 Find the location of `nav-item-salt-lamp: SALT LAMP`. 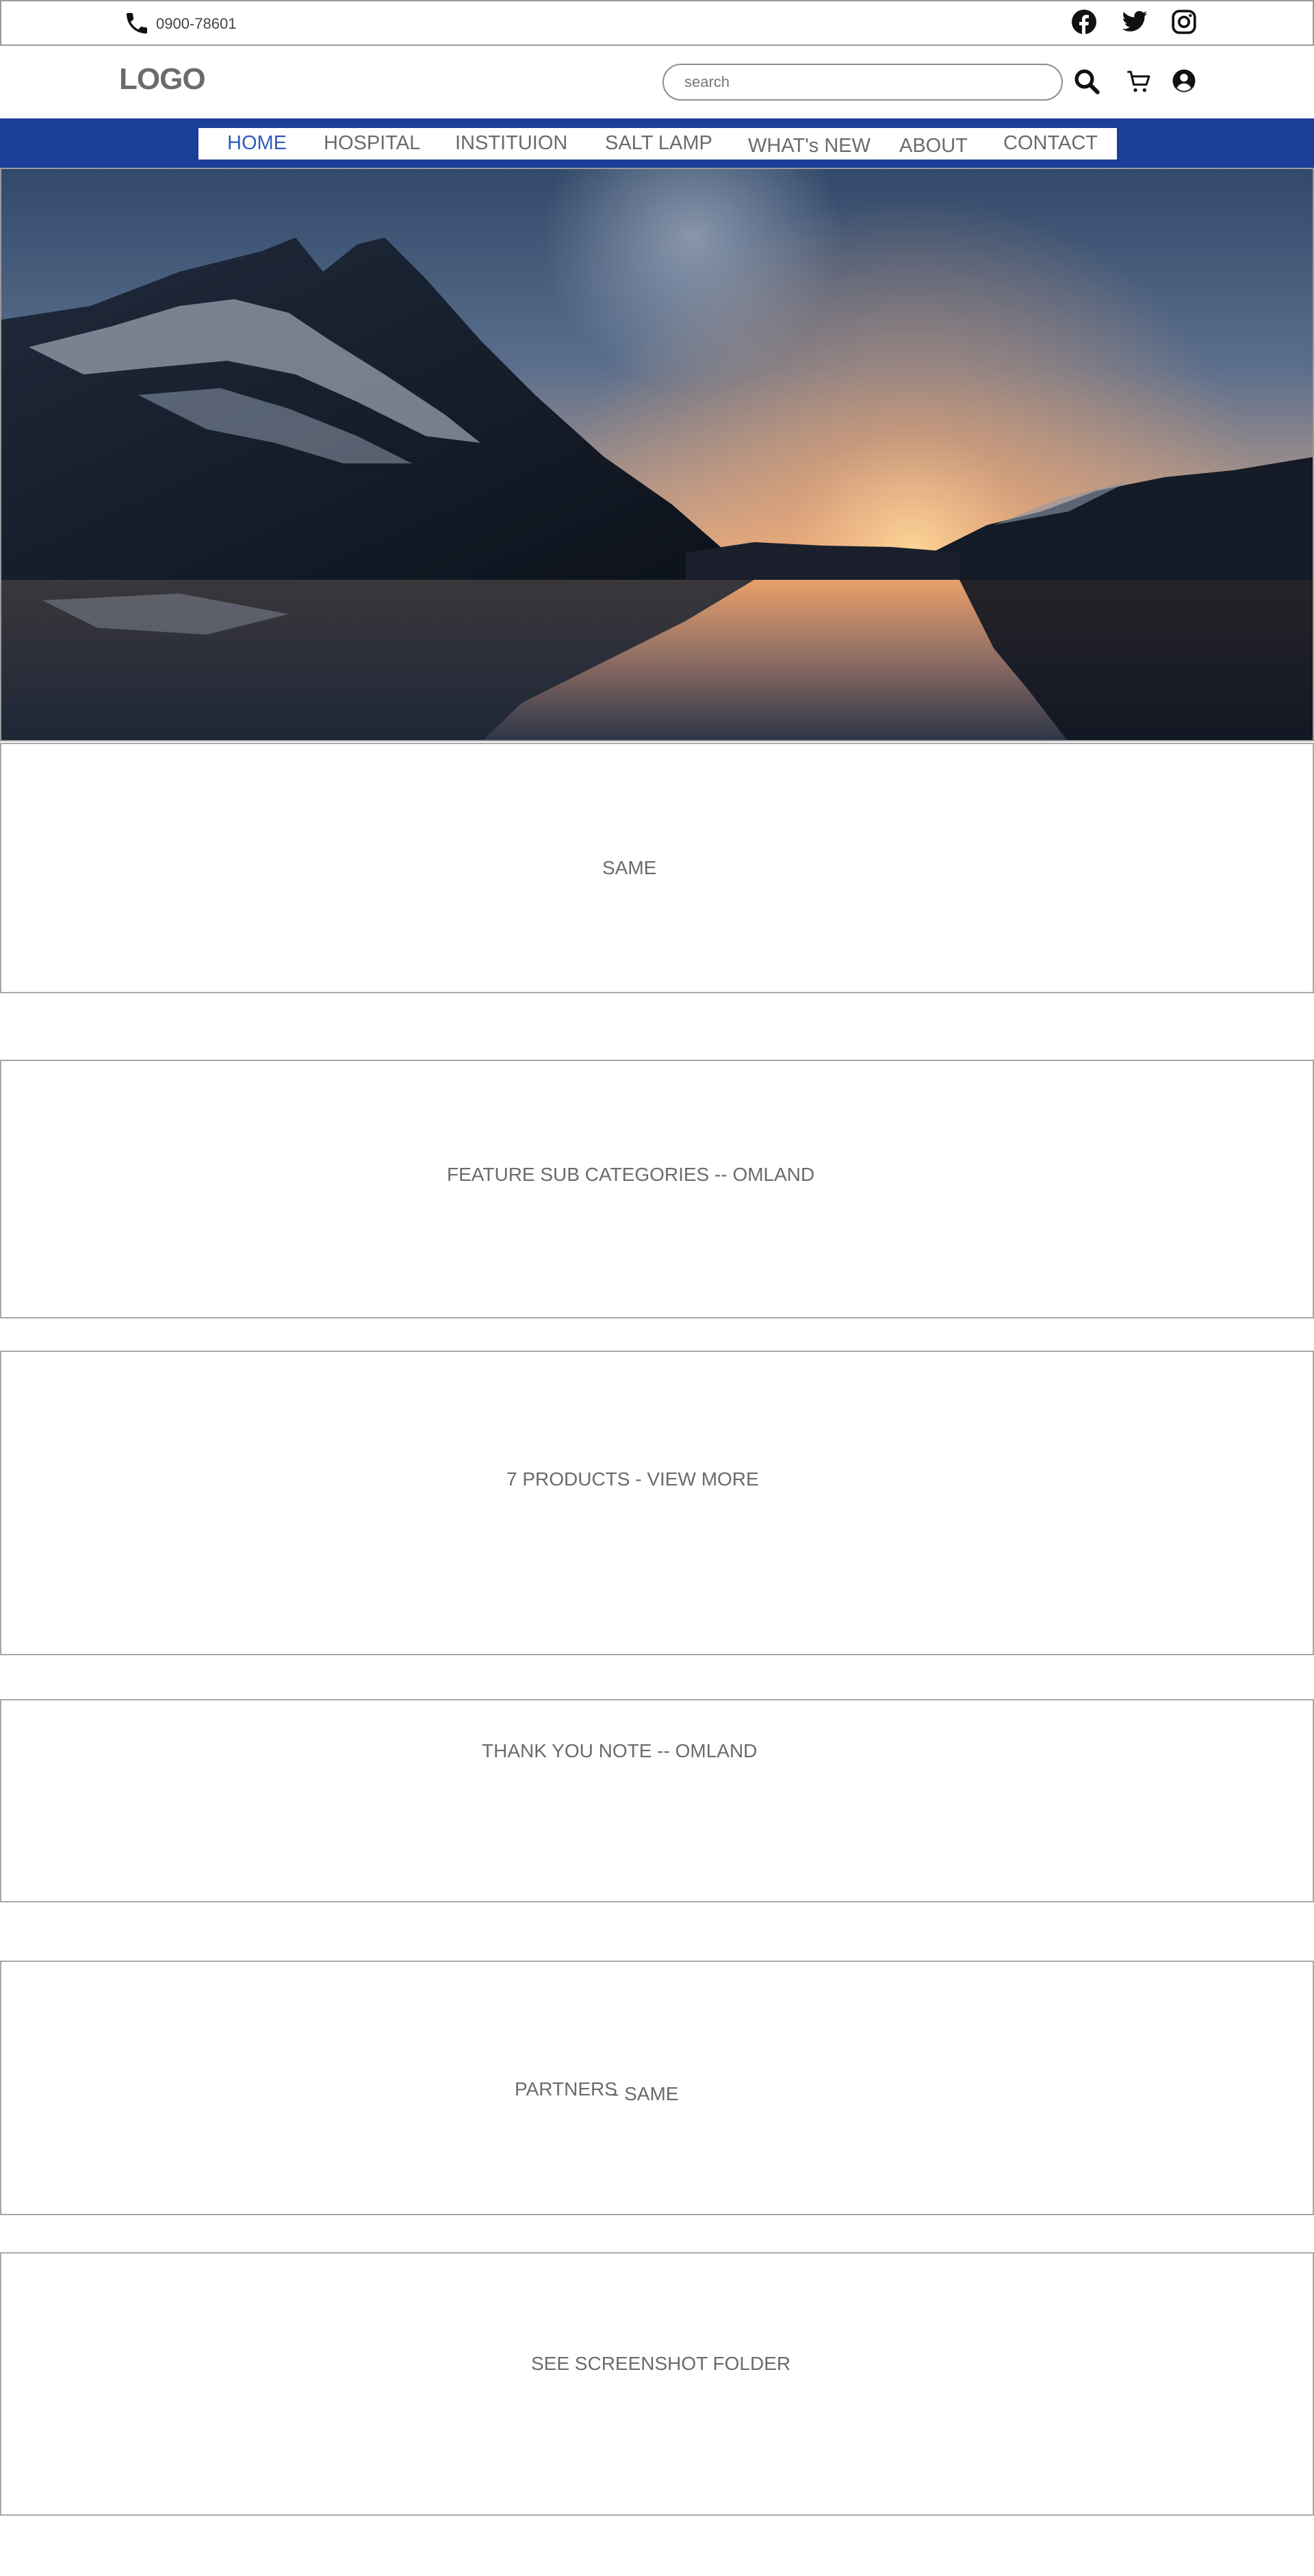

nav-item-salt-lamp: SALT LAMP is located at coordinates (658, 143).